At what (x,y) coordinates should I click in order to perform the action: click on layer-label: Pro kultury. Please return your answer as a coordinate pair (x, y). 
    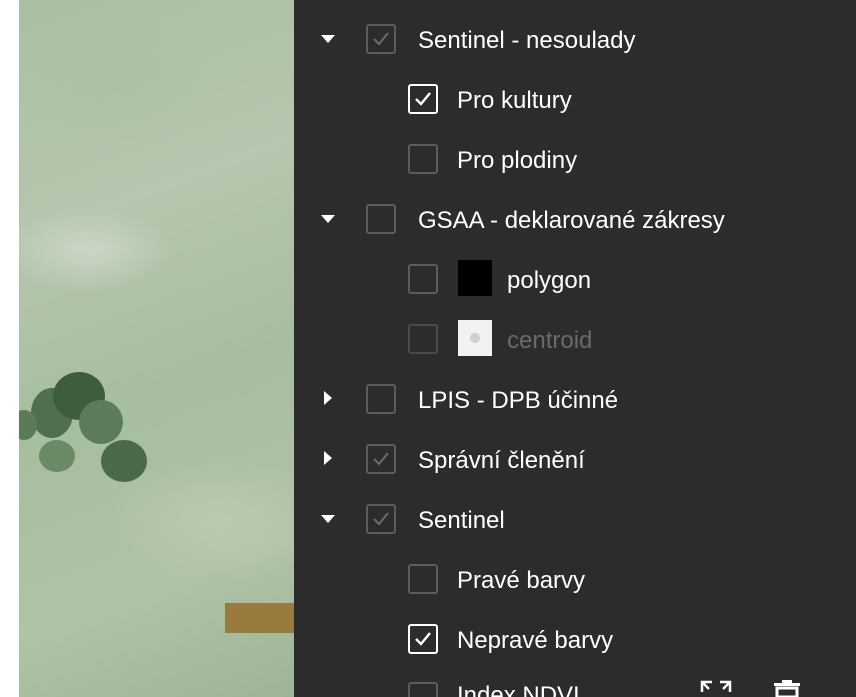
    Looking at the image, I should click on (514, 100).